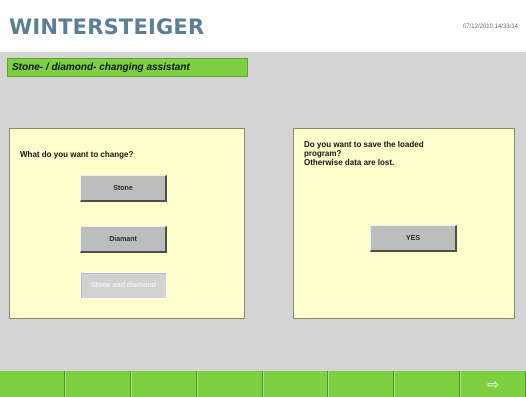 This screenshot has height=397, width=526. Describe the element at coordinates (107, 27) in the screenshot. I see `wintersteiger-logo: WINTERSTEIGER` at that location.